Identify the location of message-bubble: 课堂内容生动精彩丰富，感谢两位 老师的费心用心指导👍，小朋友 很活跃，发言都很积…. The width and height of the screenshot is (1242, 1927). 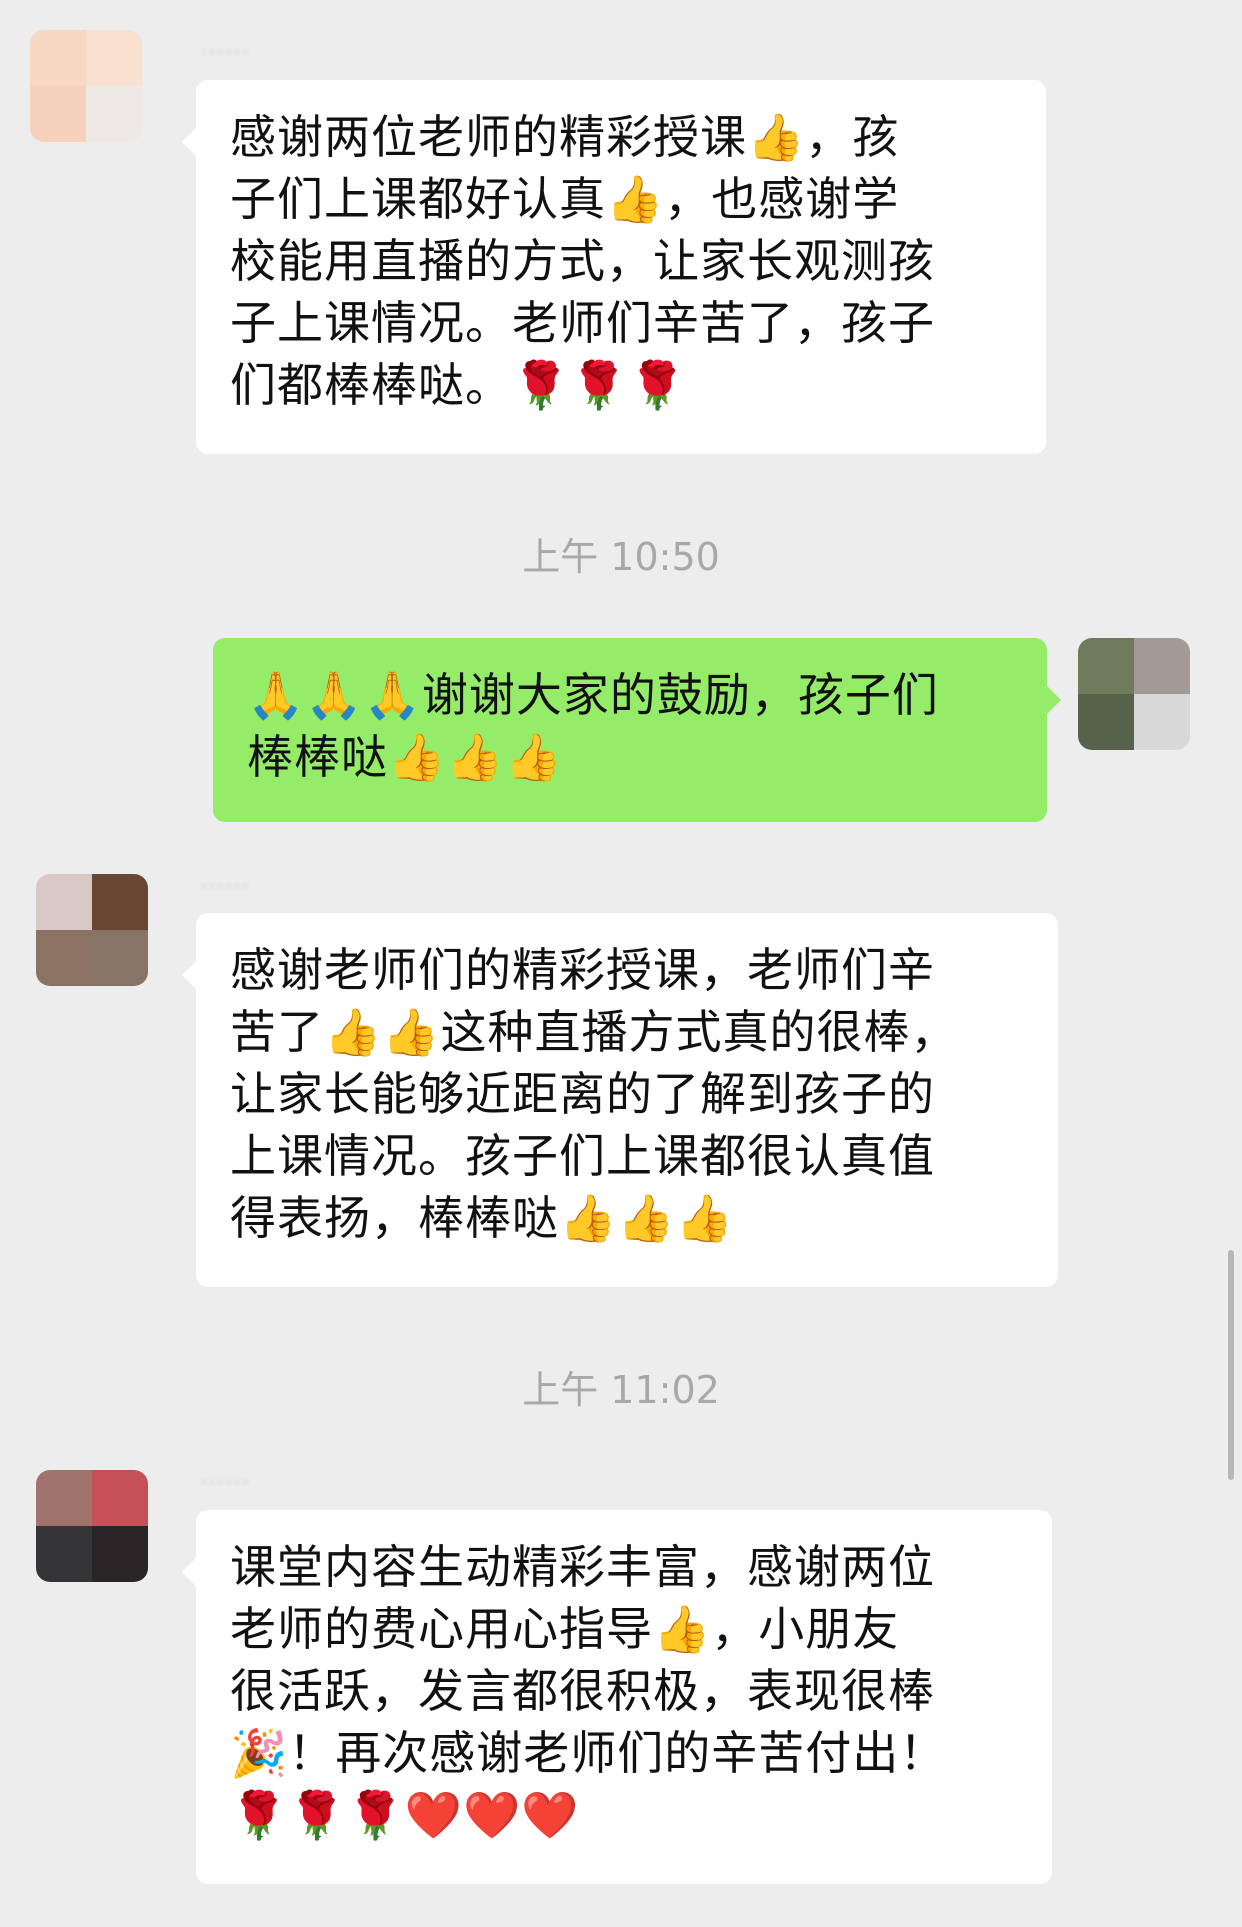
(617, 1697).